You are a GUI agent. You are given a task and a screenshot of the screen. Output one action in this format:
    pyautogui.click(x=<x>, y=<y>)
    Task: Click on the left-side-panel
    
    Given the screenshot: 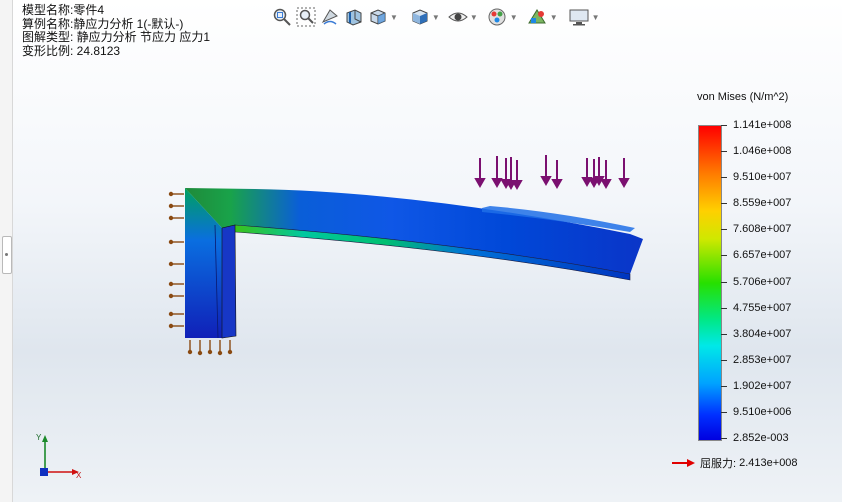 What is the action you would take?
    pyautogui.click(x=6, y=251)
    